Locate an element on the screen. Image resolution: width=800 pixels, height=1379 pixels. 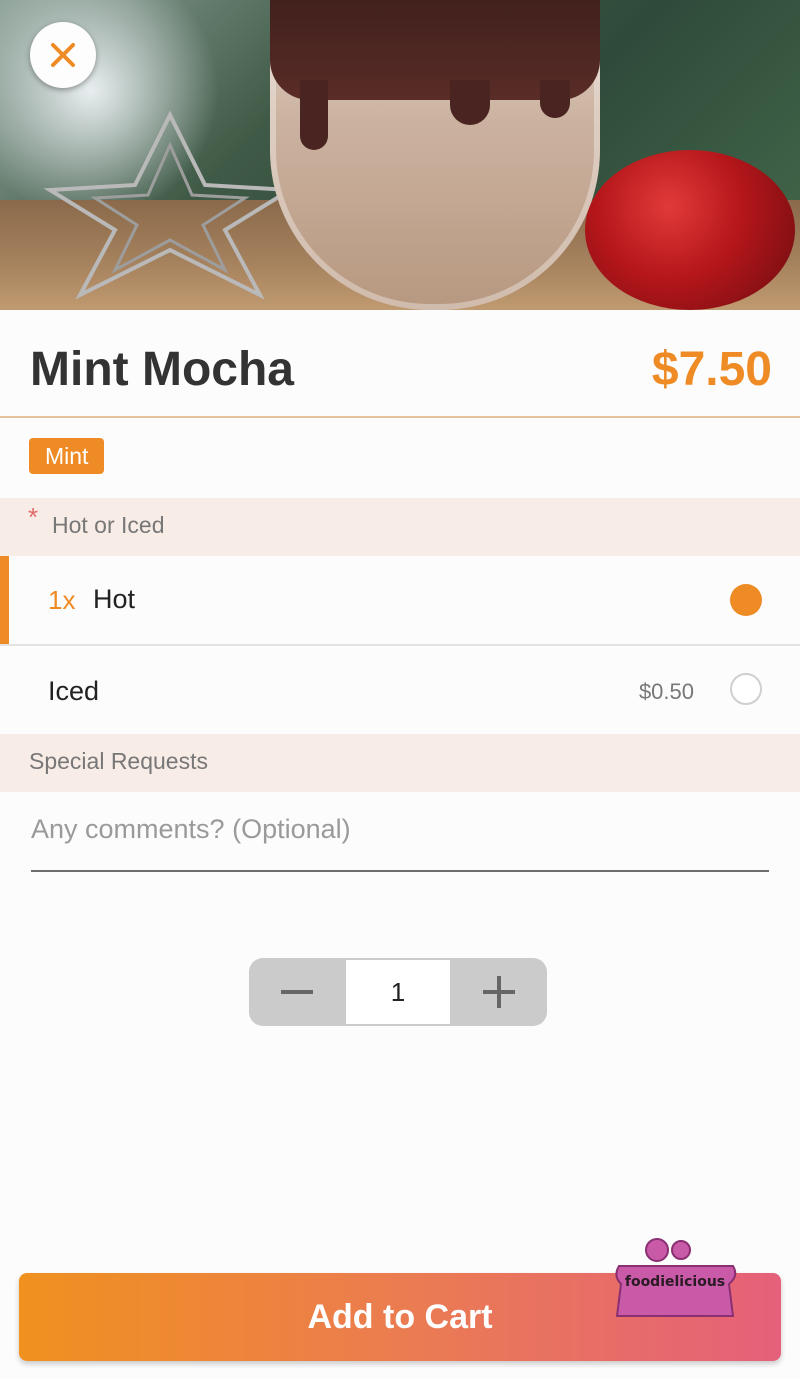
svg-text: foodielicious is located at coordinates (675, 1282).